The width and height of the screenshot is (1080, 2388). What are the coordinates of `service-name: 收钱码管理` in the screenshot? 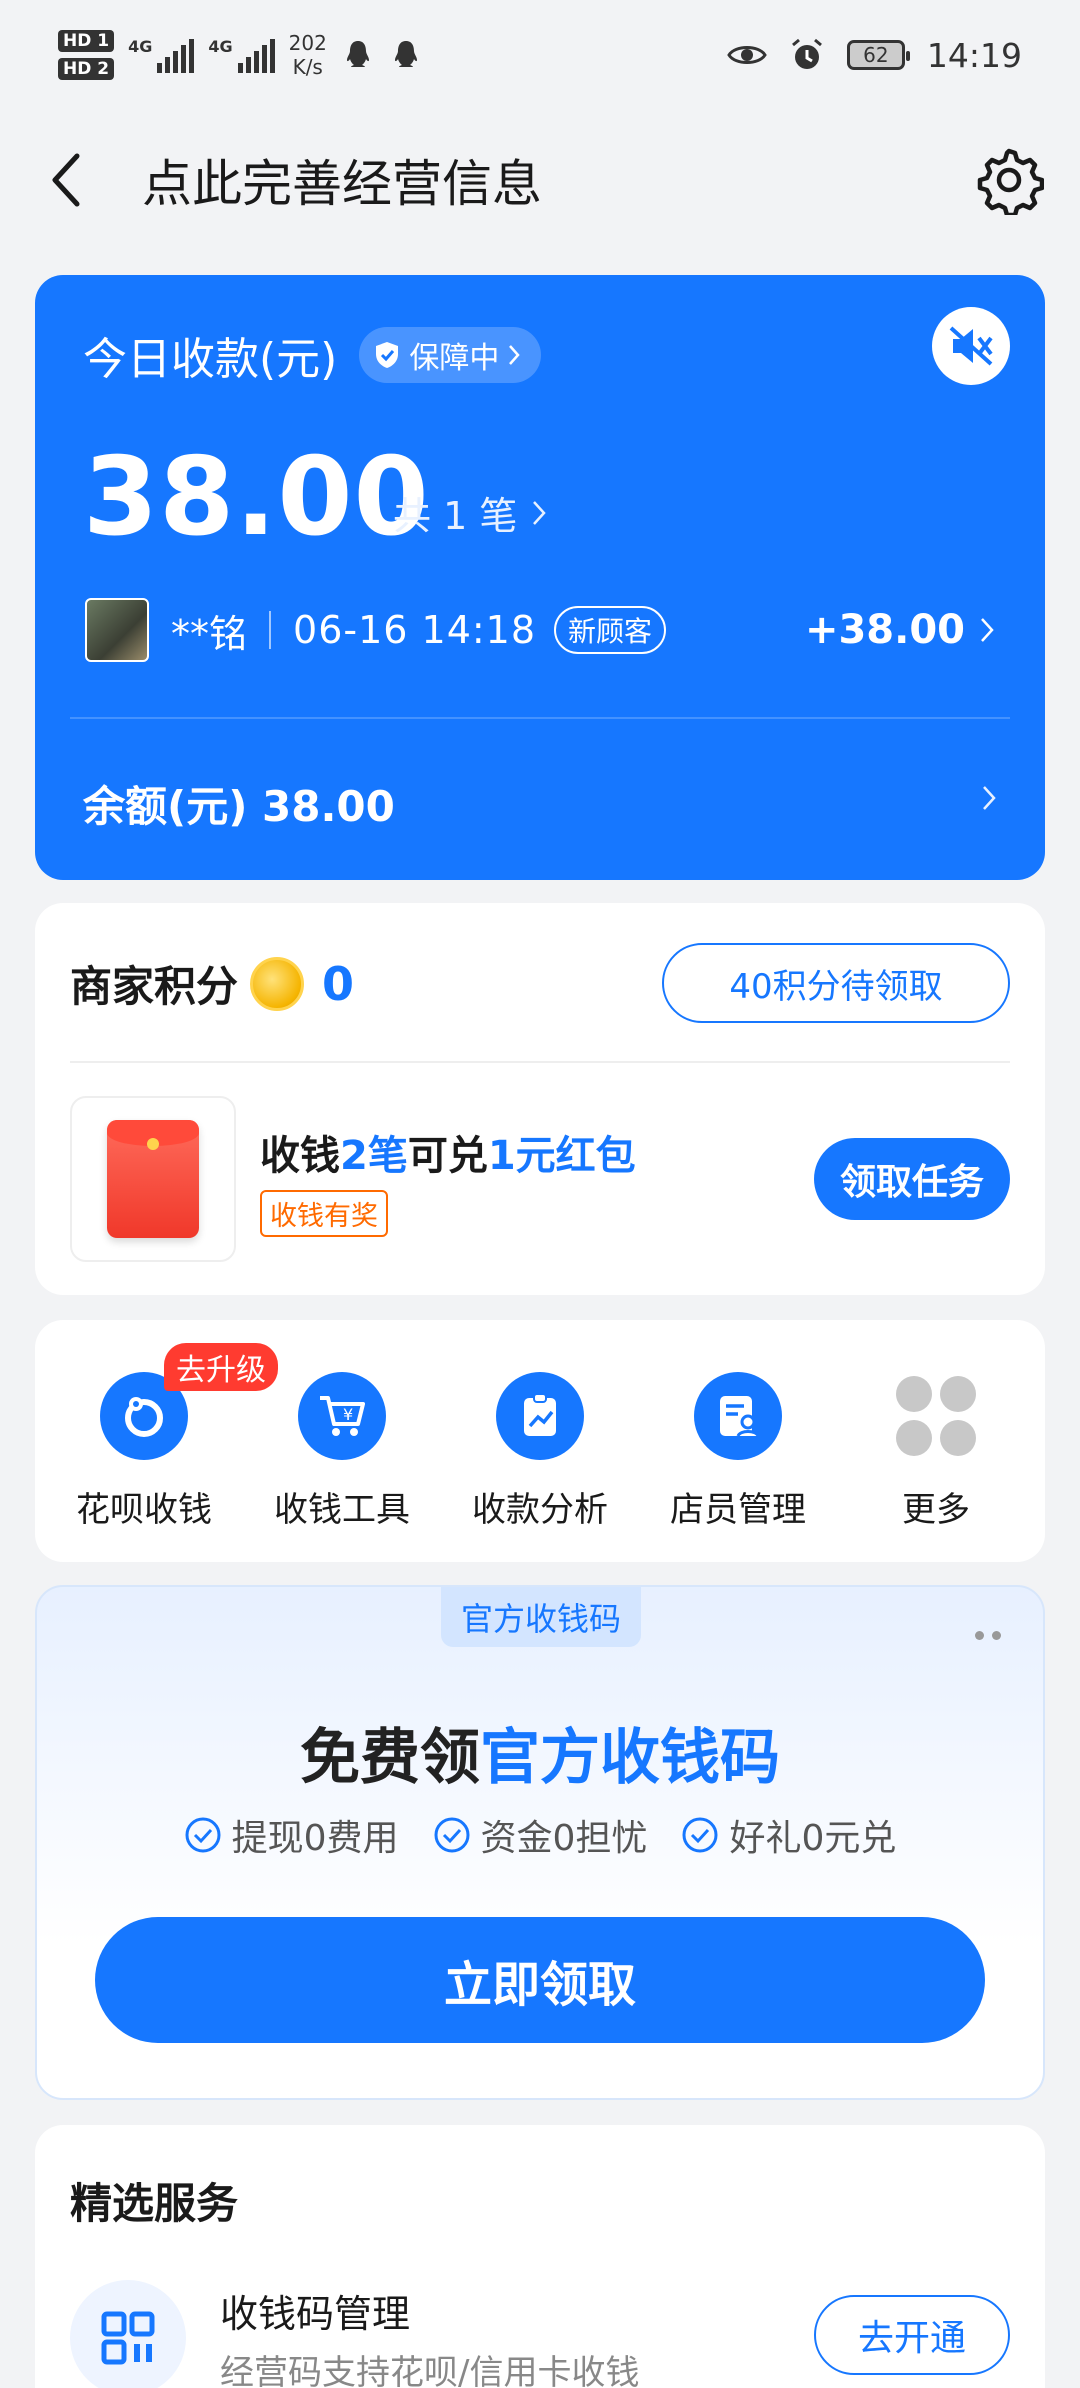 It's located at (315, 2310).